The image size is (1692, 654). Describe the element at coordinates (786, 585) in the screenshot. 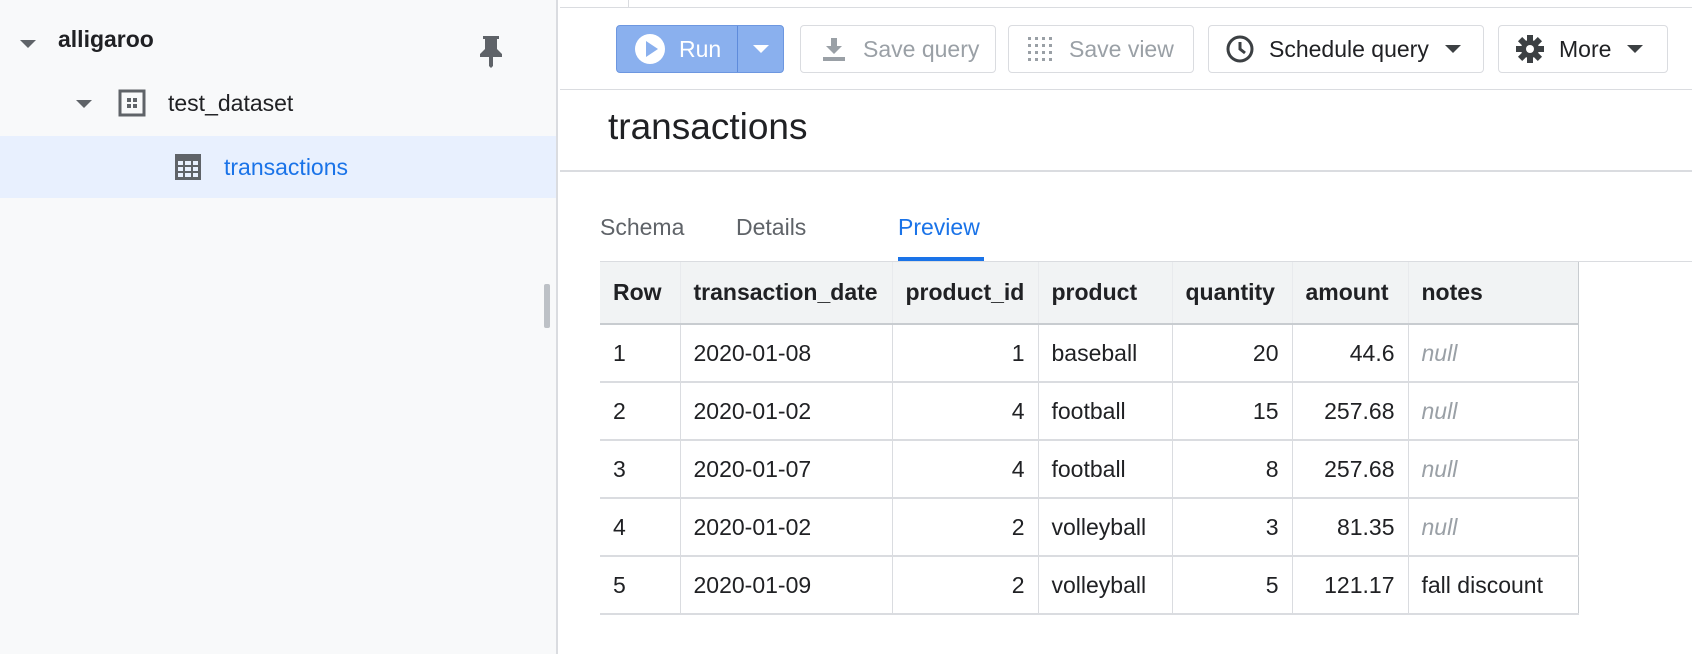

I see `table-cell: 2020-01-09` at that location.